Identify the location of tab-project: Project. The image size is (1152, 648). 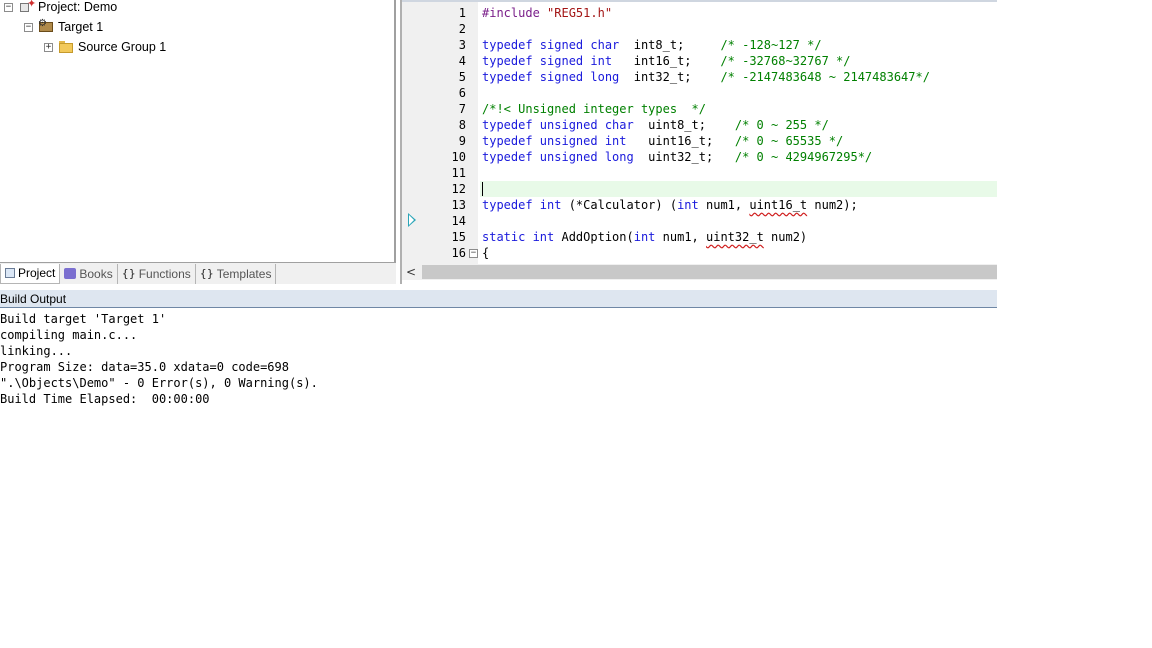
(30, 273).